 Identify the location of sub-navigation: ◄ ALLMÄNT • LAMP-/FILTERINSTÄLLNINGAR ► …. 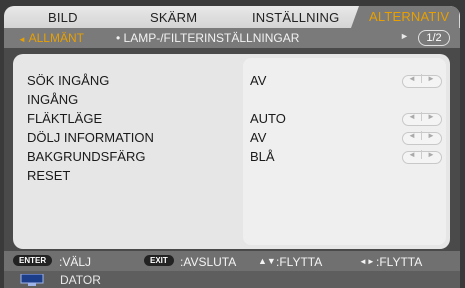
(232, 38).